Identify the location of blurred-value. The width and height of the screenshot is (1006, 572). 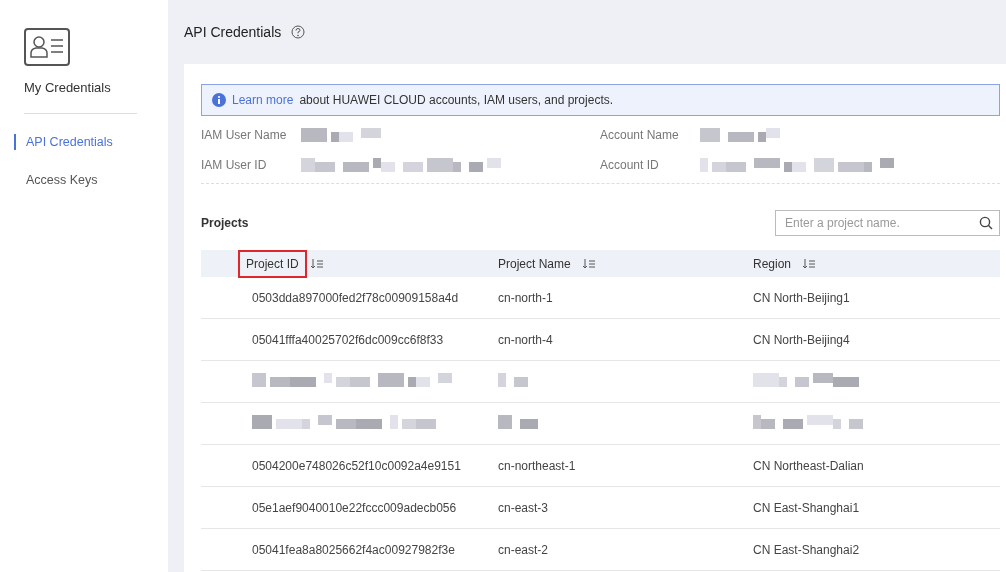
(518, 422).